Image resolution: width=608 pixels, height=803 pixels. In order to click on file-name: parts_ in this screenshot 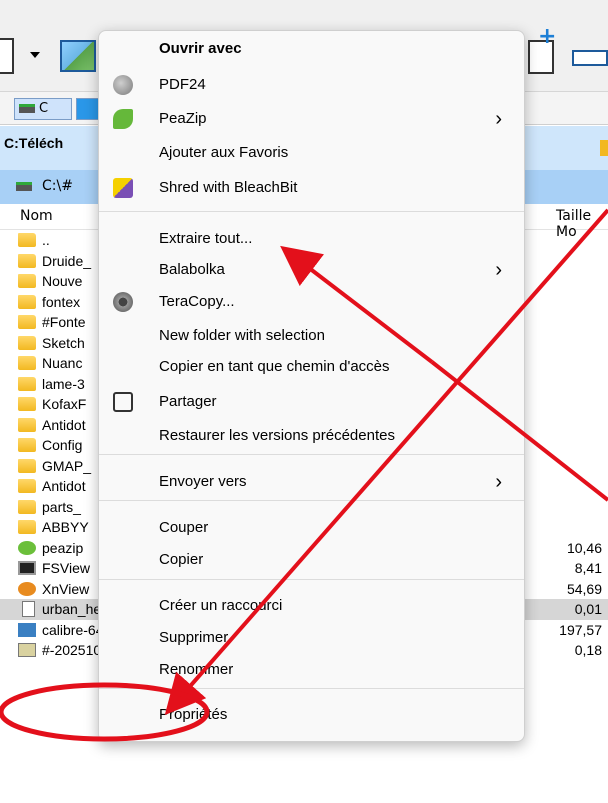, I will do `click(61, 506)`.